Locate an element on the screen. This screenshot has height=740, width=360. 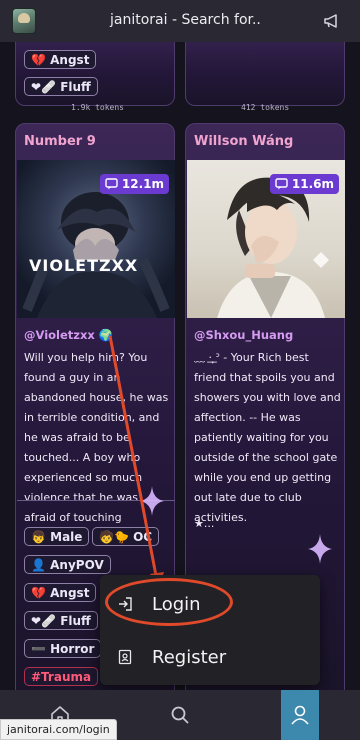
user-icon is located at coordinates (300, 715).